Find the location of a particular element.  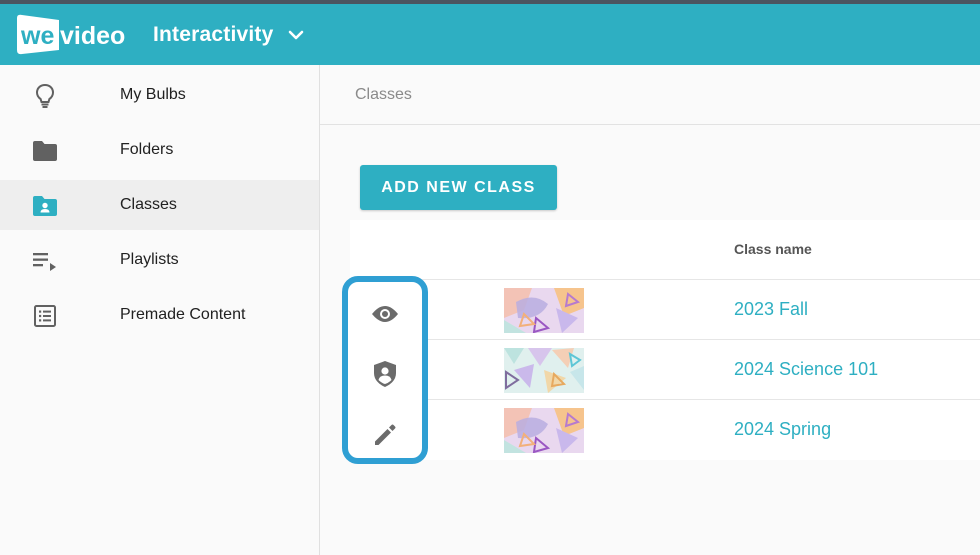

edit-class-button is located at coordinates (385, 435).